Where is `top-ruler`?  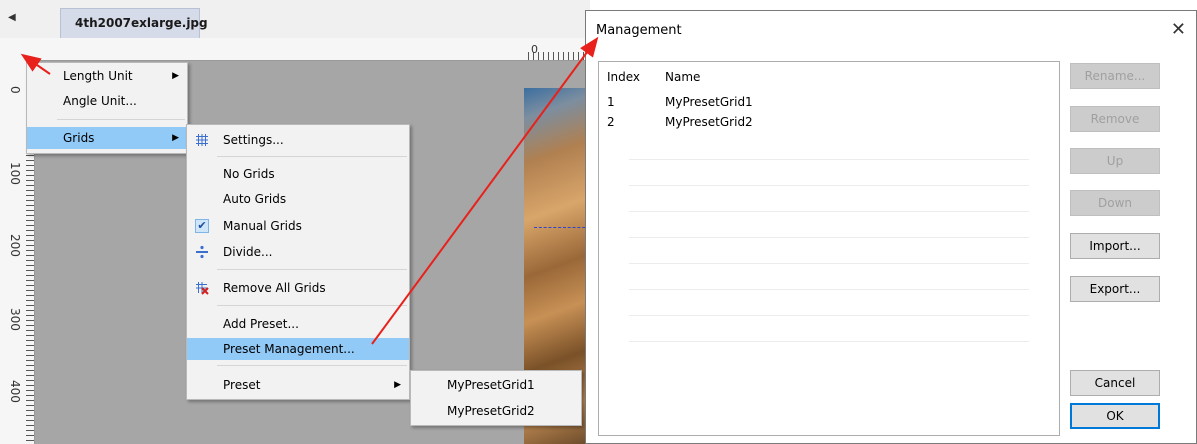
top-ruler is located at coordinates (312, 49).